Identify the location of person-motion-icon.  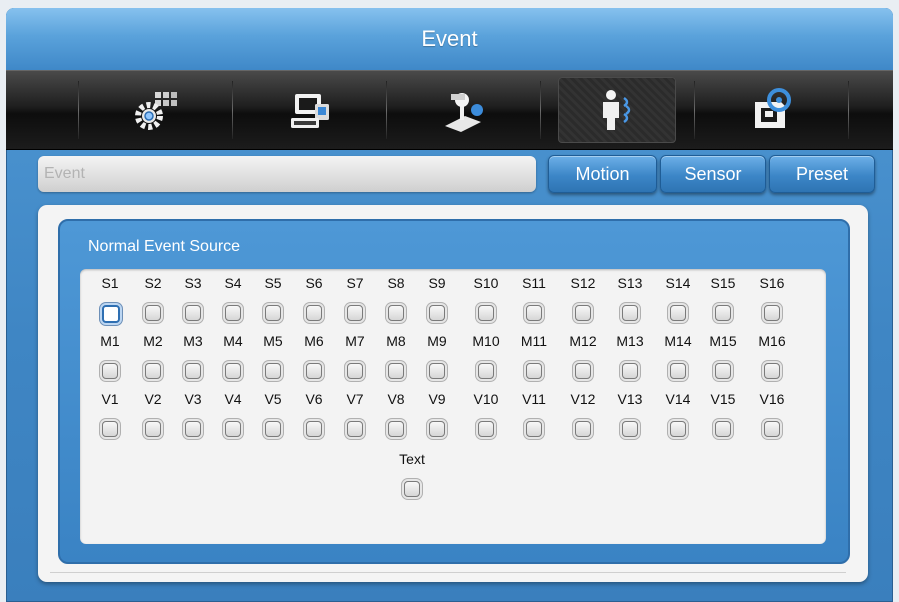
(617, 110).